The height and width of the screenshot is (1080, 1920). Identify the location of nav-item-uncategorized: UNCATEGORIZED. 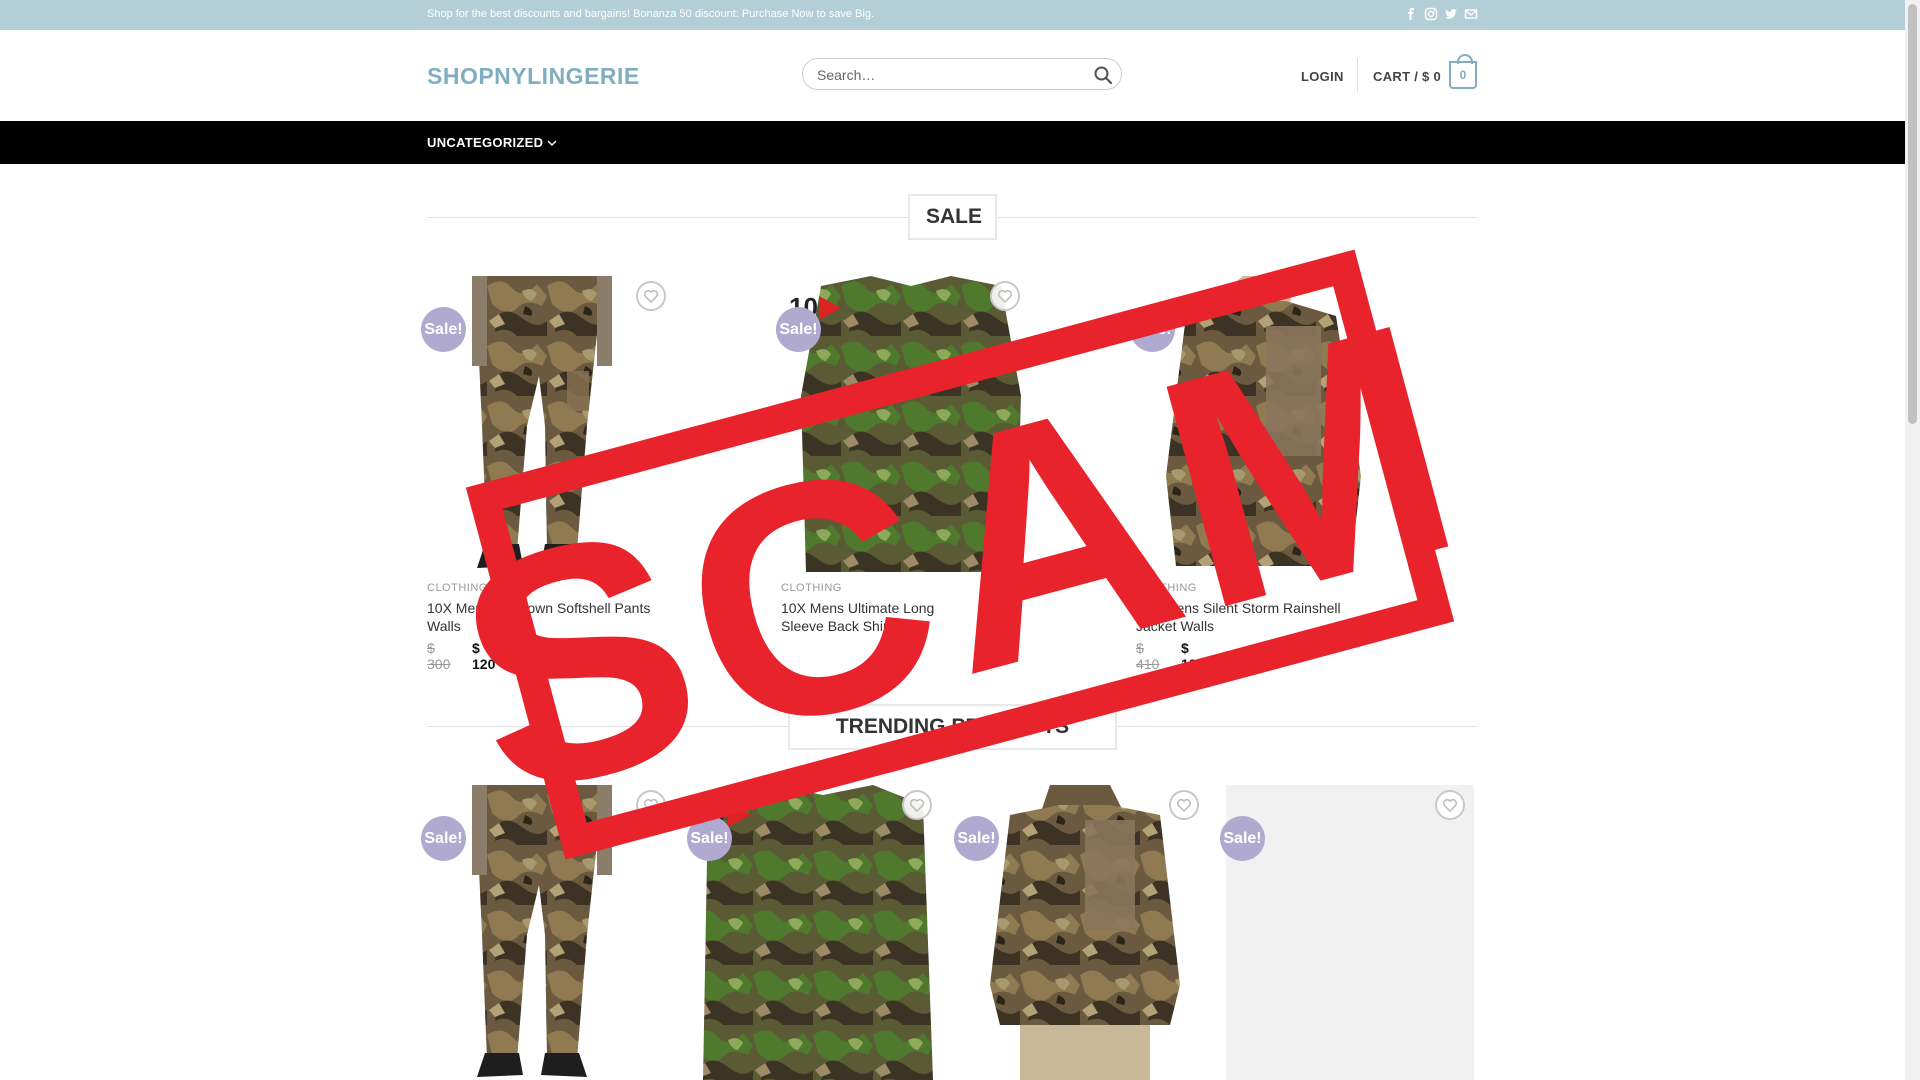
(492, 142).